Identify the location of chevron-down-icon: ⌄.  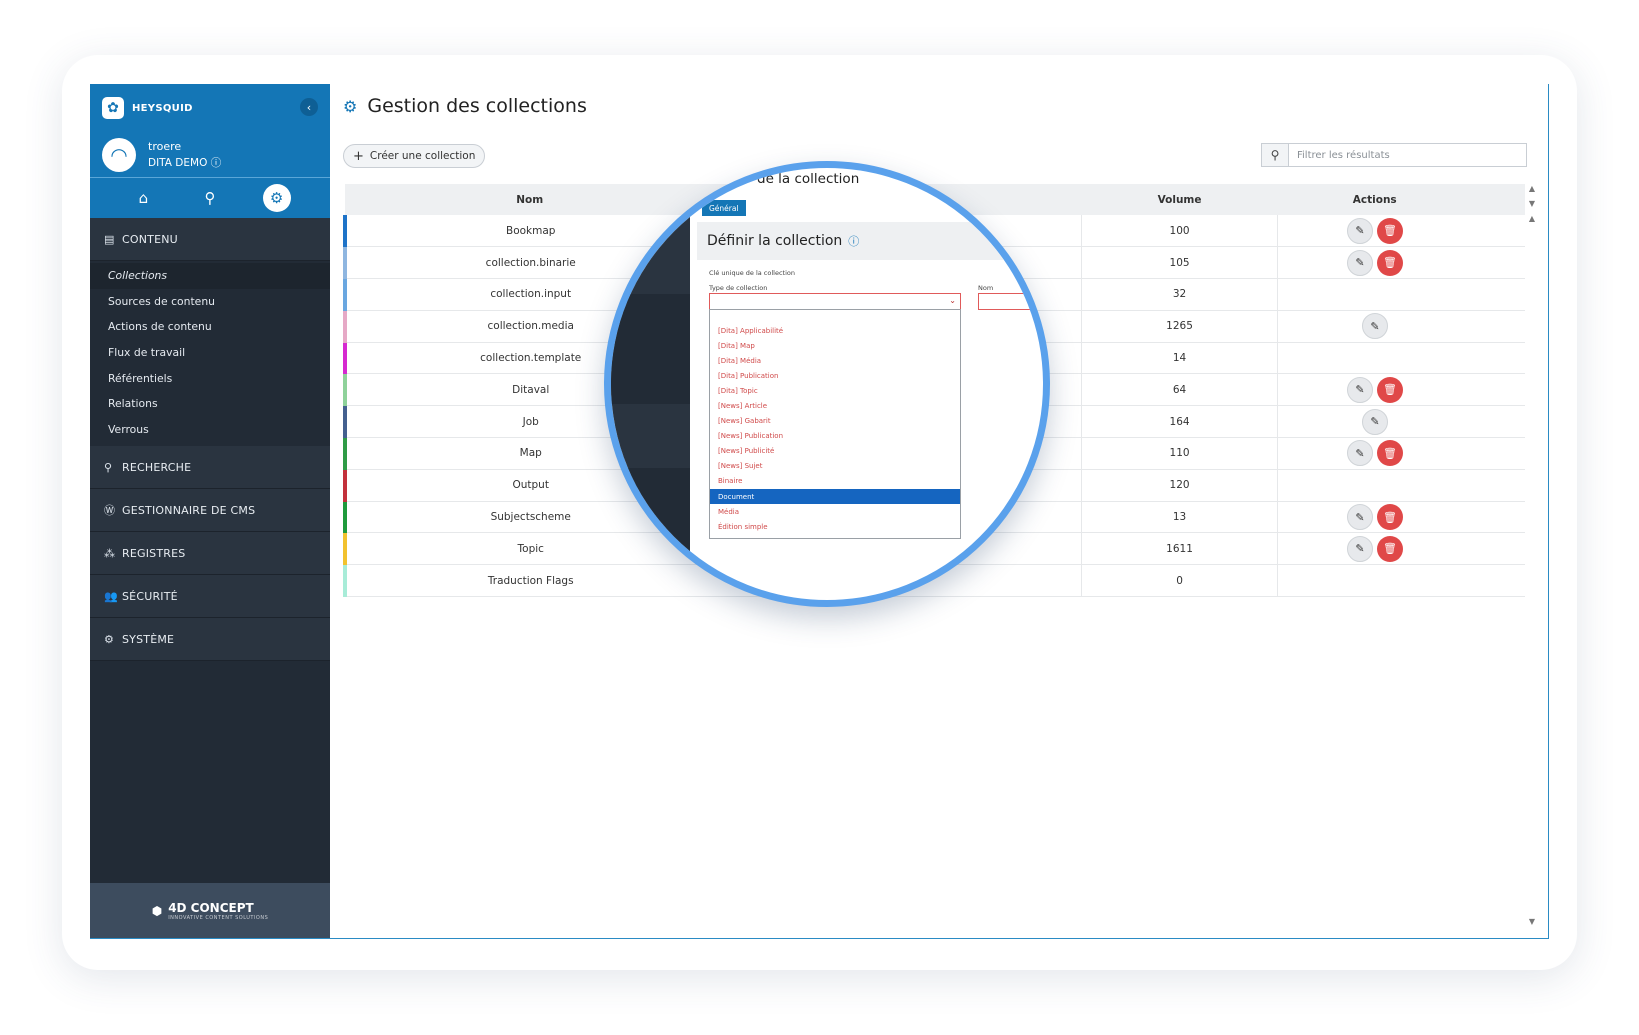
(952, 300).